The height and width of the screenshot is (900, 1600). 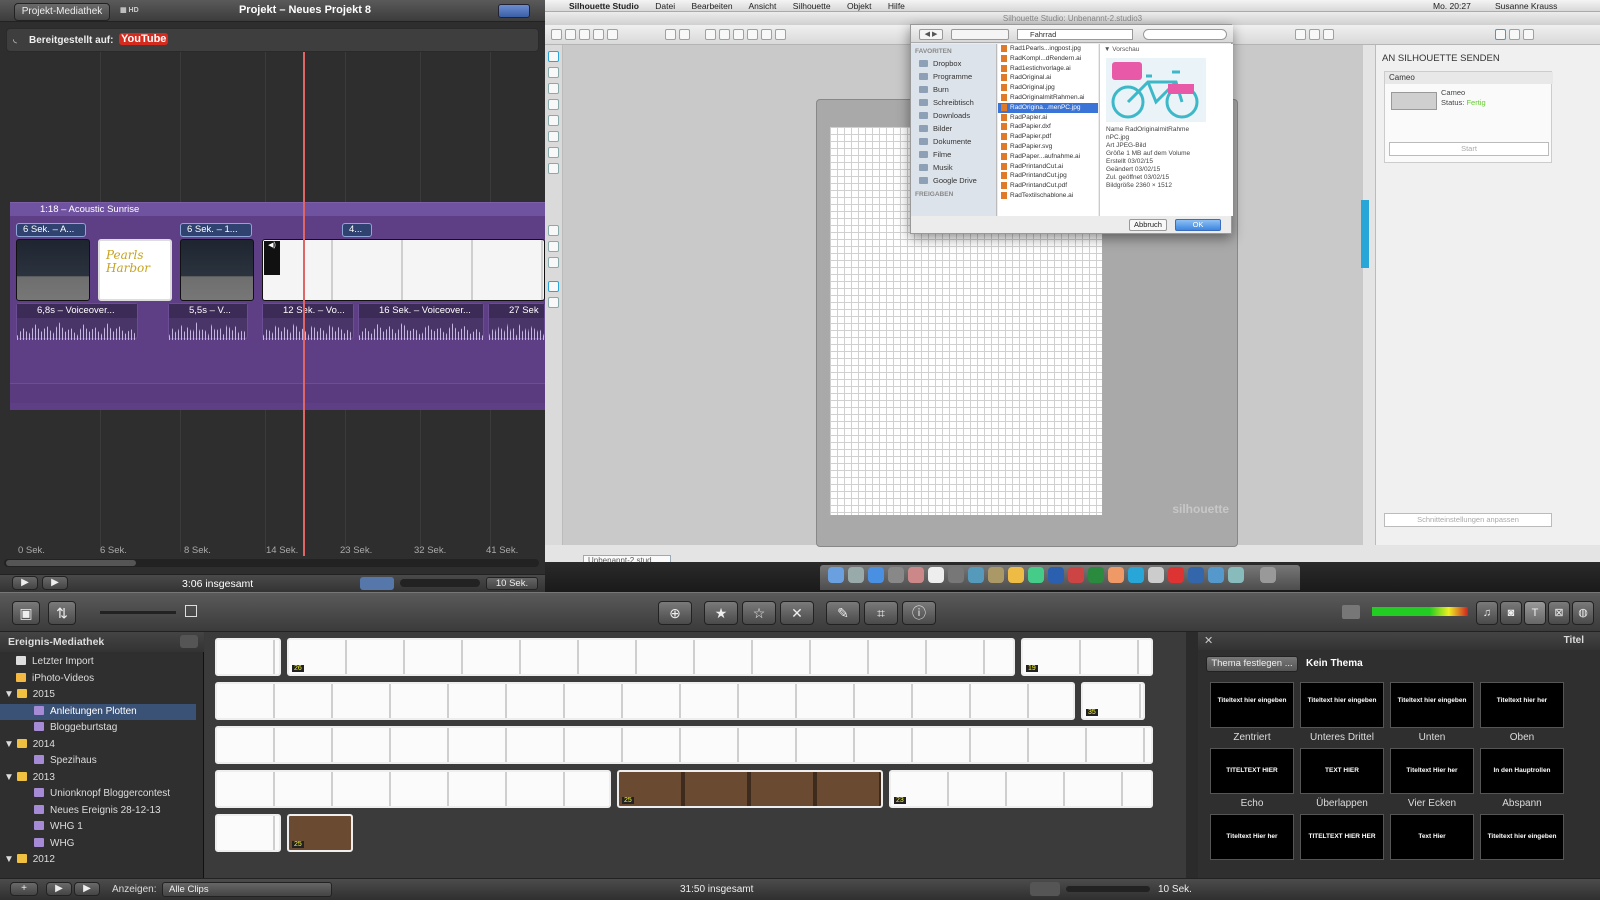 What do you see at coordinates (980, 34) in the screenshot?
I see `view-mode-icon` at bounding box center [980, 34].